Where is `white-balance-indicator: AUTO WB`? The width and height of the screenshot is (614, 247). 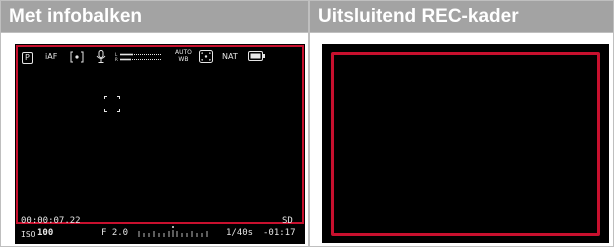 white-balance-indicator: AUTO WB is located at coordinates (183, 56).